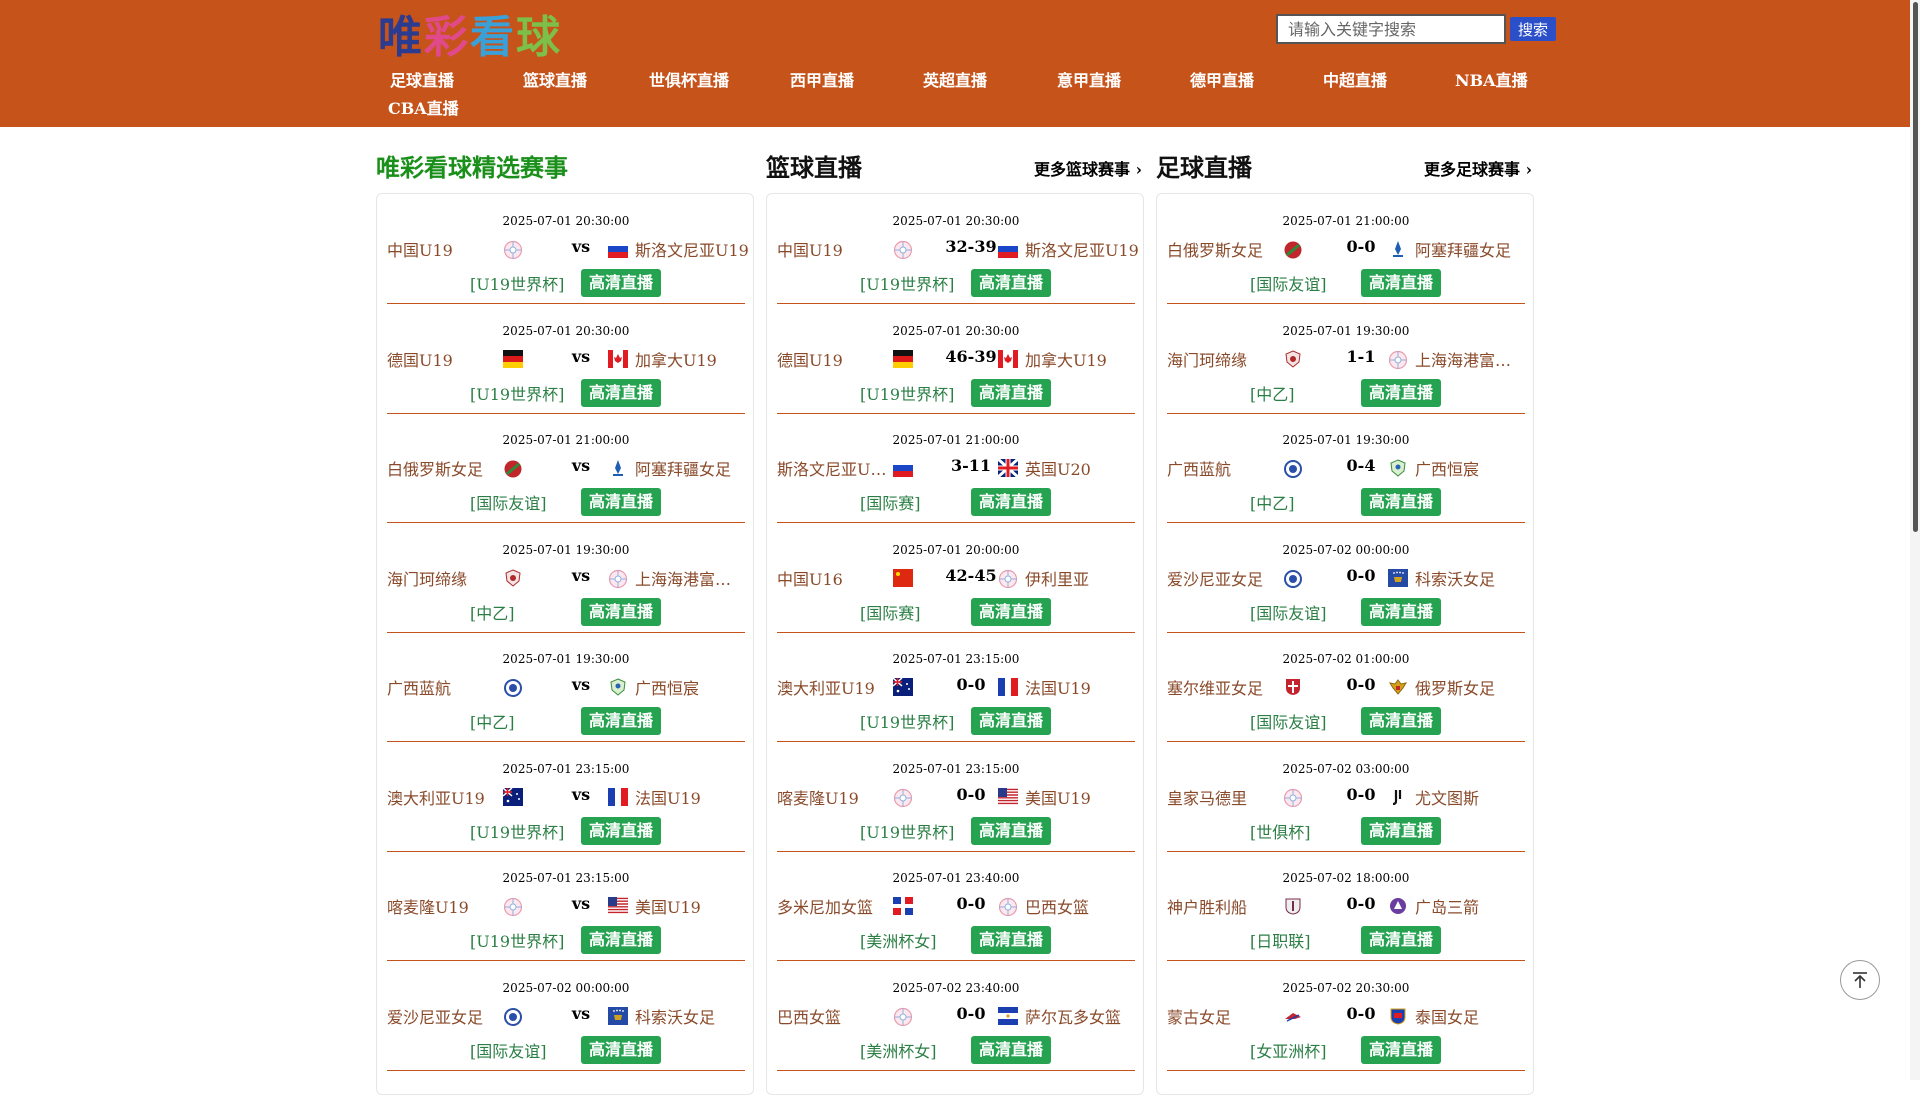 This screenshot has width=1920, height=1095. I want to click on match-row: 2025-07-01 19:30:00 海门珂缔缘 vs 上海海港富… [中乙] 高清直播, so click(566, 578).